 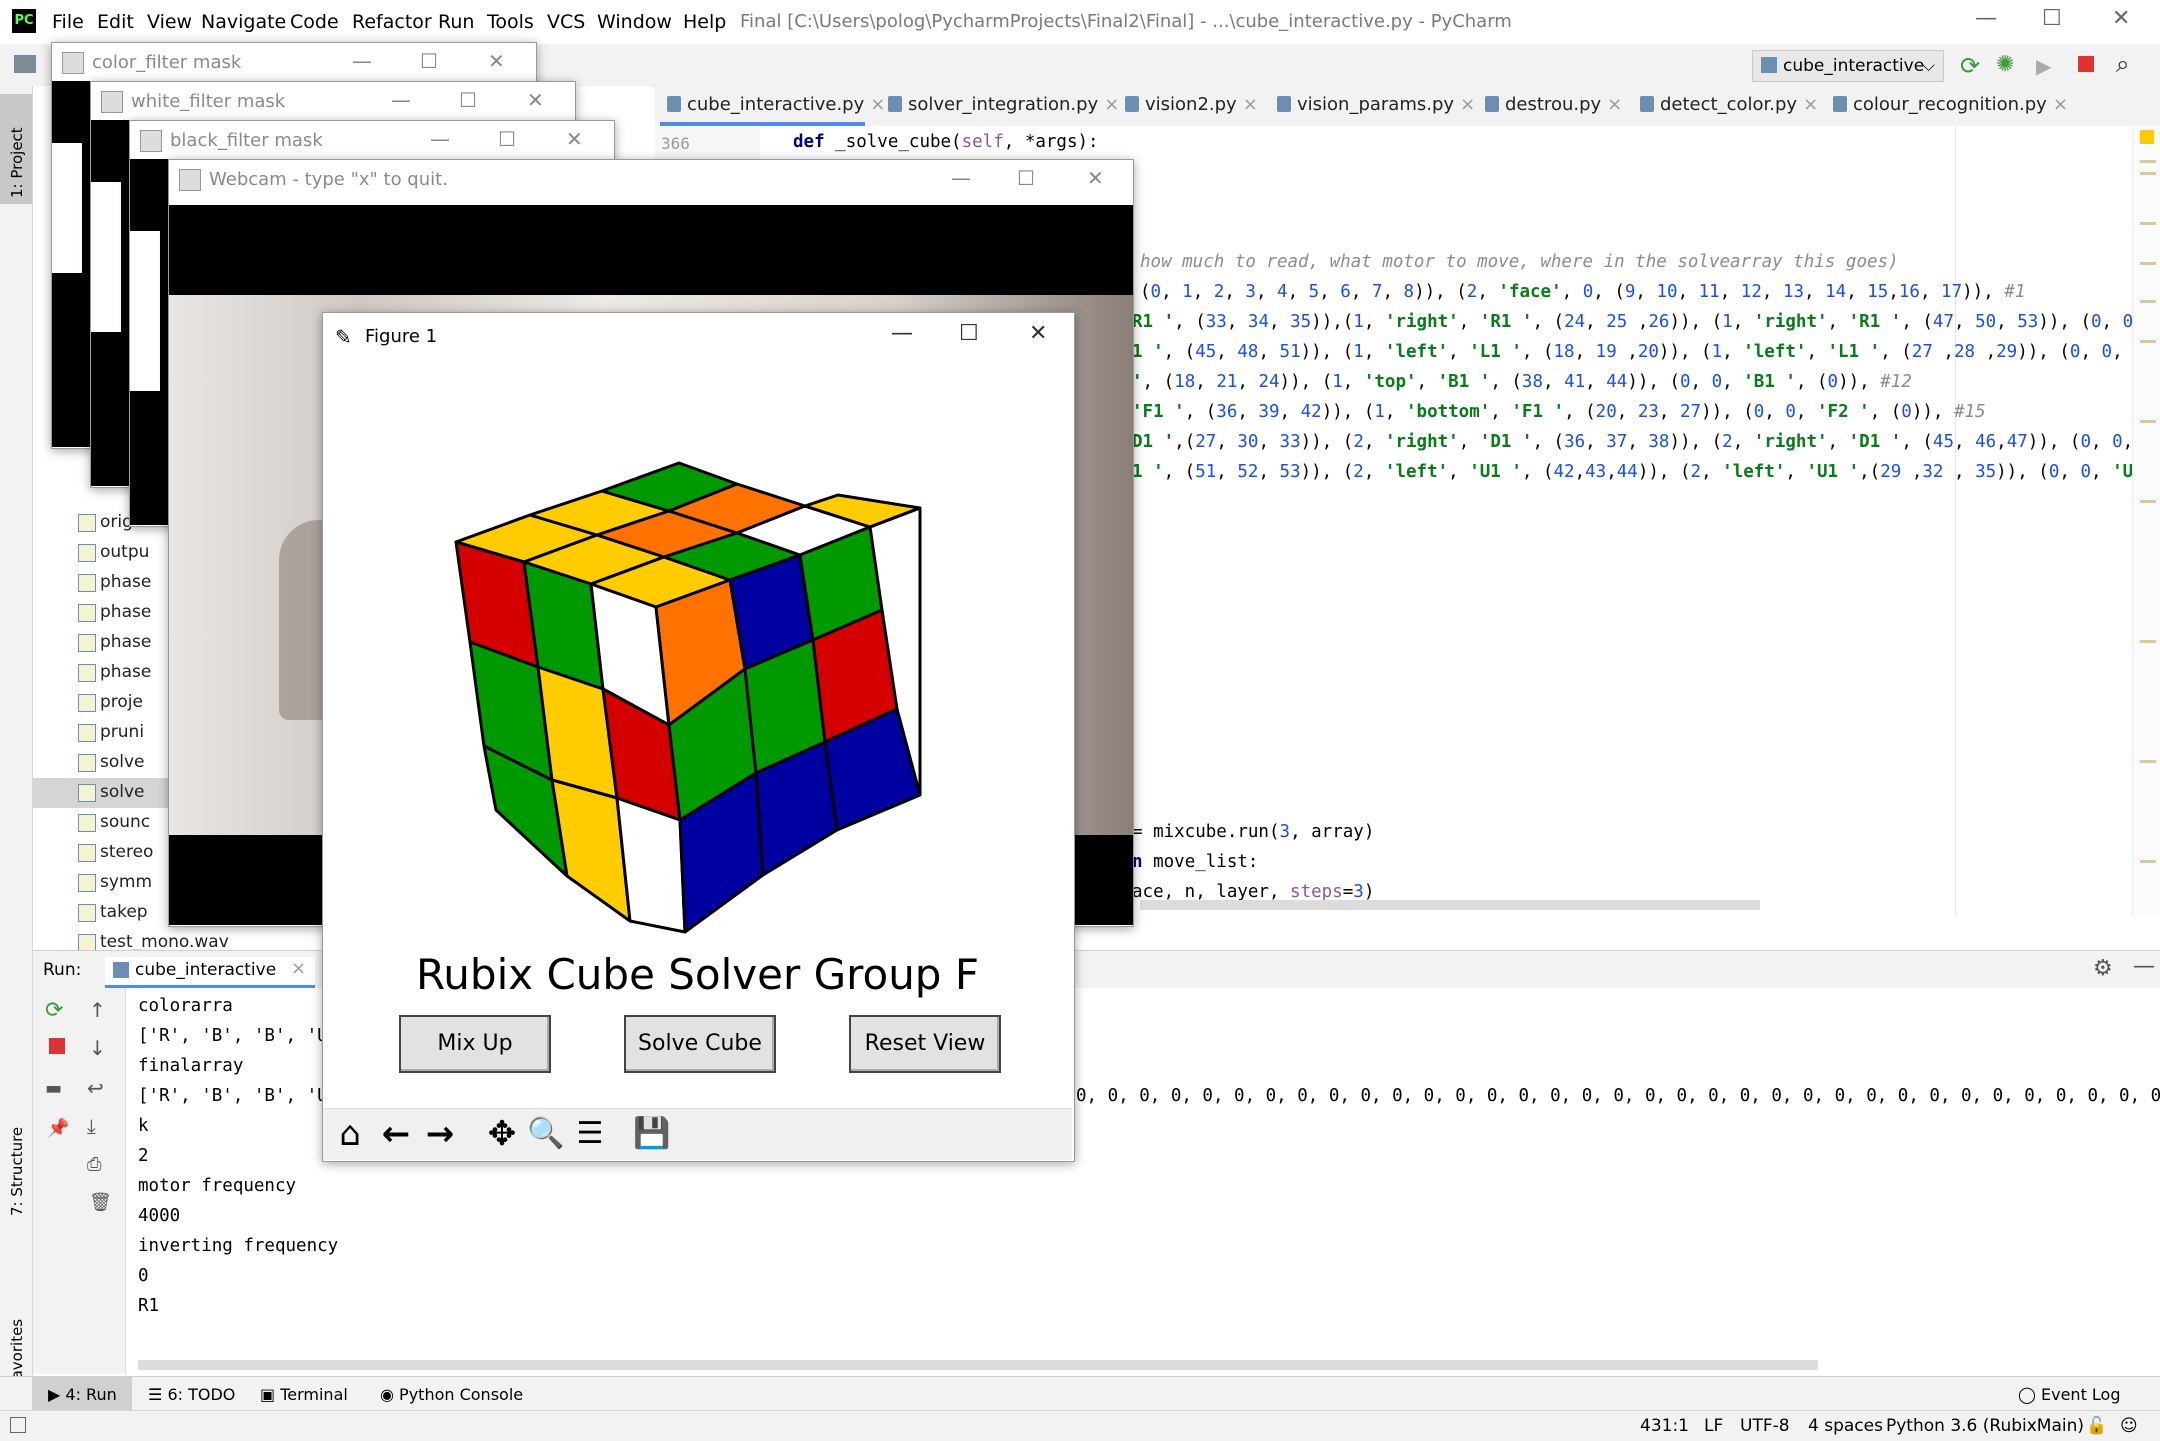 What do you see at coordinates (114, 822) in the screenshot?
I see `tree-item: sounc` at bounding box center [114, 822].